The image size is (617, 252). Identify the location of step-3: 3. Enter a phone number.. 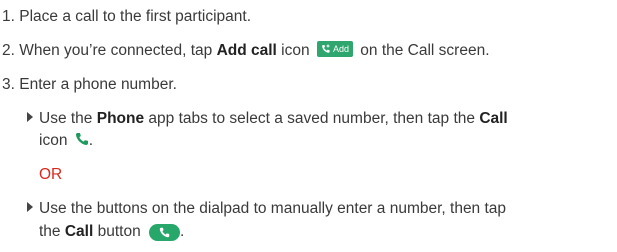
(89, 85).